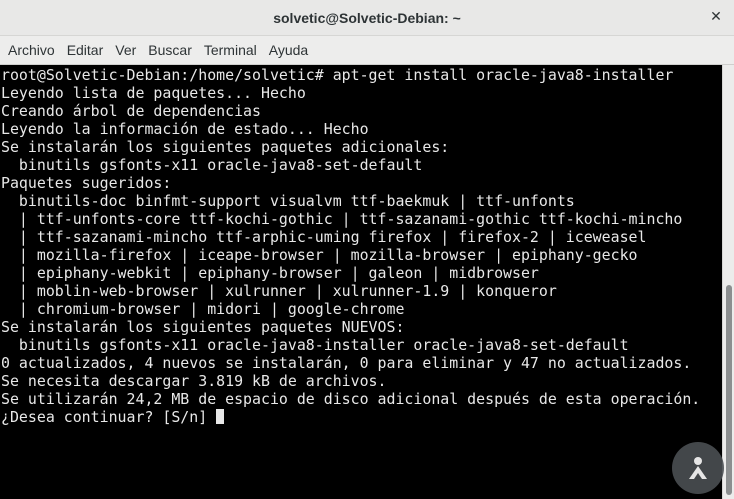 This screenshot has width=734, height=499. What do you see at coordinates (125, 50) in the screenshot?
I see `menu-ver: Ver` at bounding box center [125, 50].